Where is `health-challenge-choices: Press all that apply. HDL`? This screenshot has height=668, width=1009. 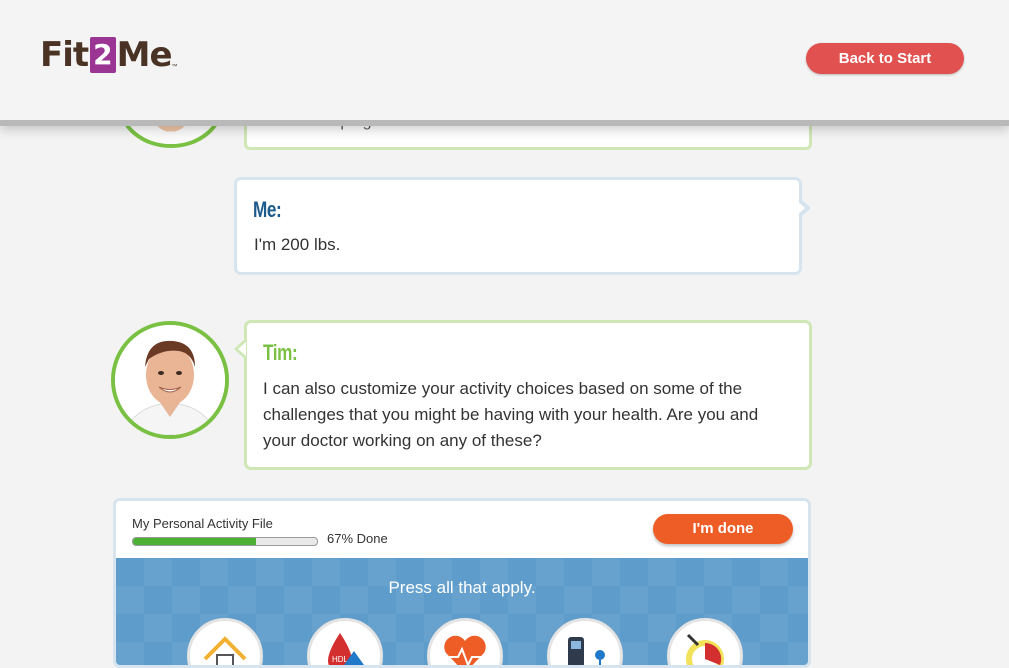
health-challenge-choices: Press all that apply. HDL is located at coordinates (462, 611).